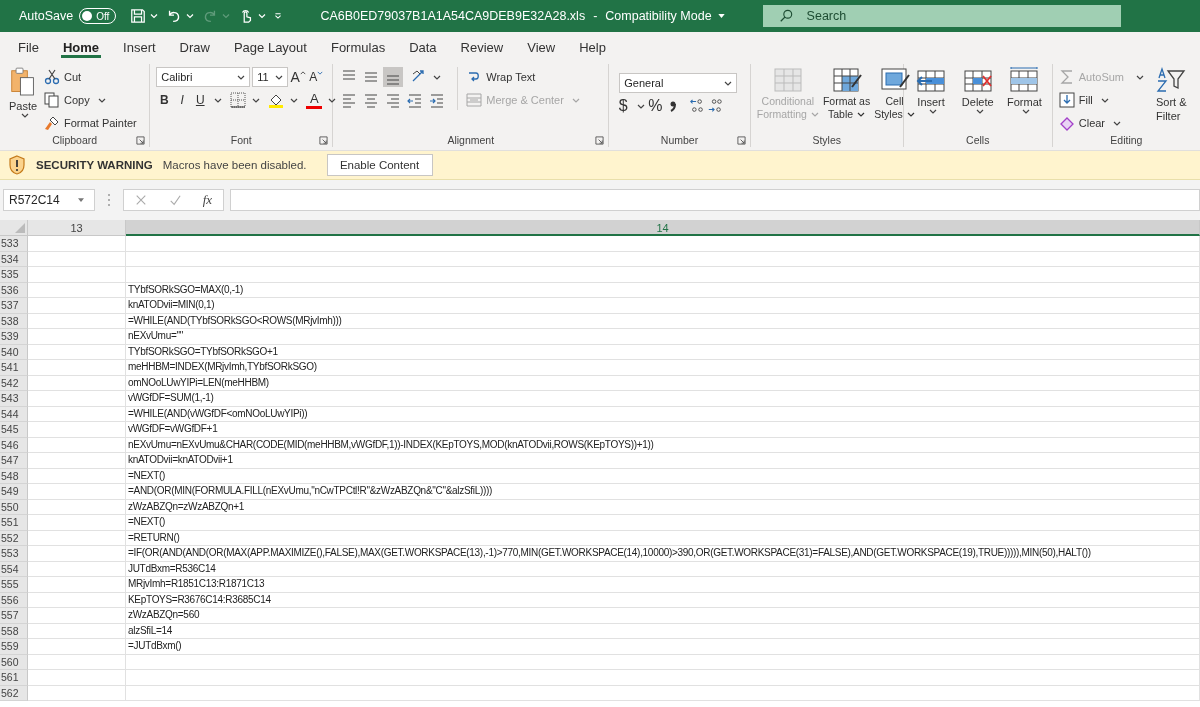 This screenshot has height=707, width=1200. Describe the element at coordinates (978, 140) in the screenshot. I see `group-label: Cells` at that location.